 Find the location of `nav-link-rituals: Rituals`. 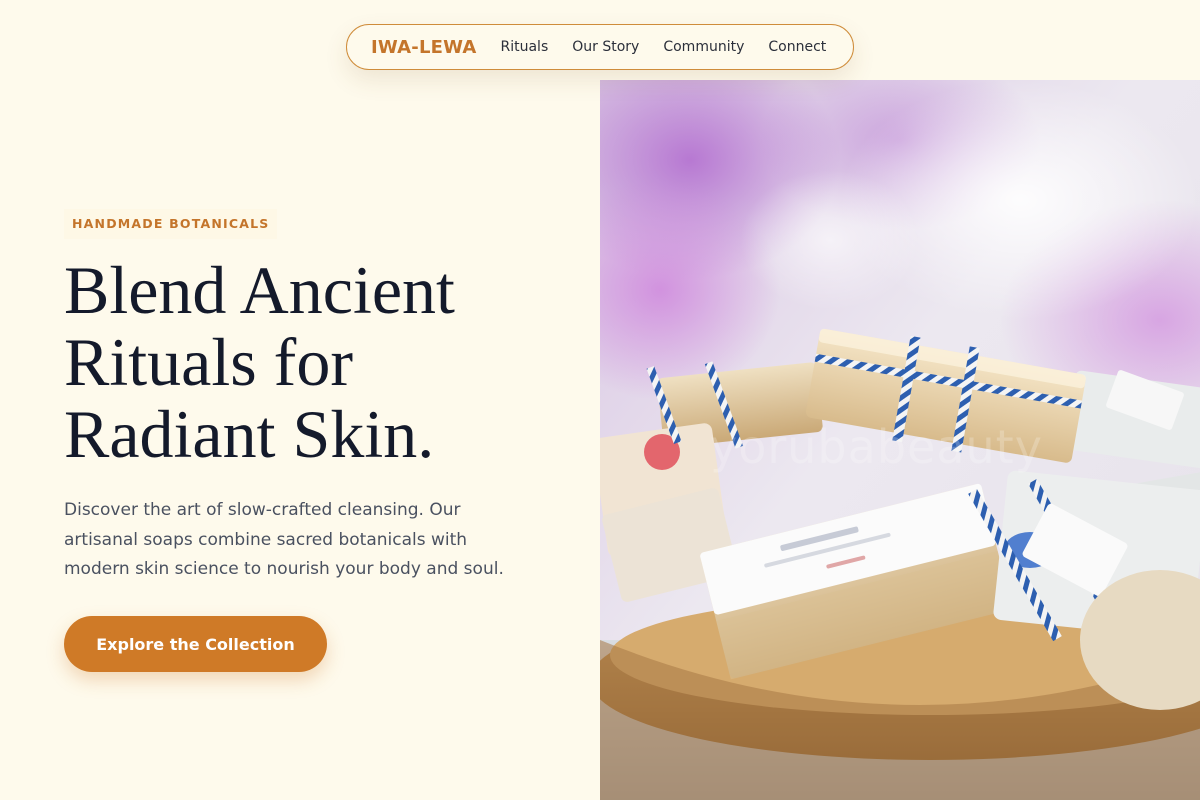

nav-link-rituals: Rituals is located at coordinates (525, 47).